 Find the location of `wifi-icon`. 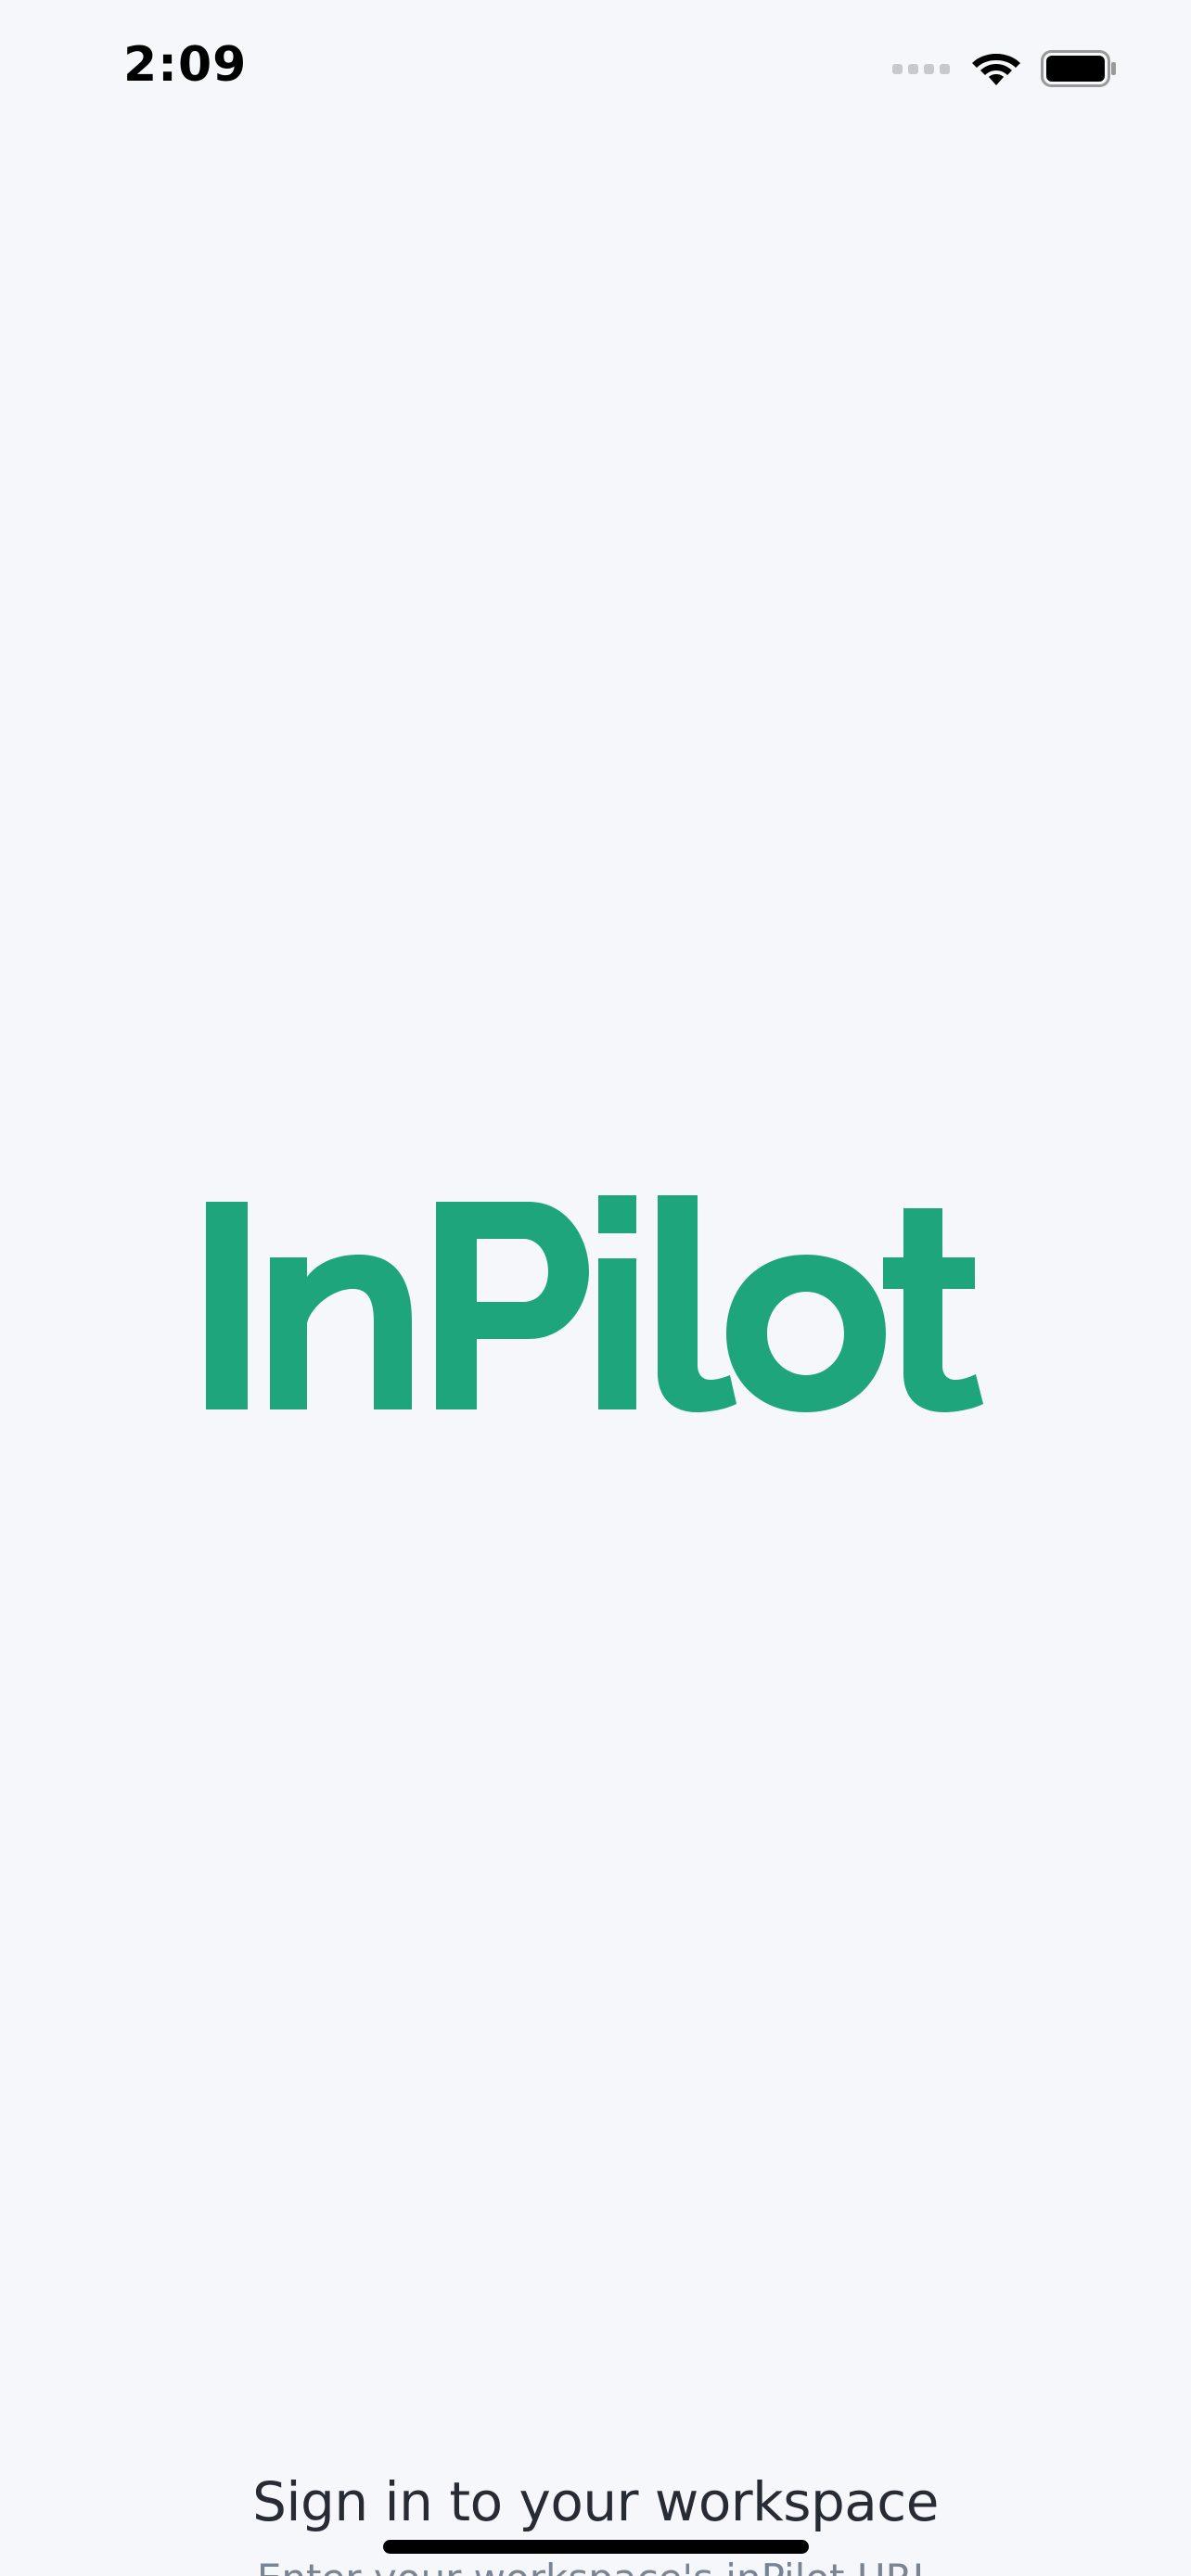

wifi-icon is located at coordinates (996, 69).